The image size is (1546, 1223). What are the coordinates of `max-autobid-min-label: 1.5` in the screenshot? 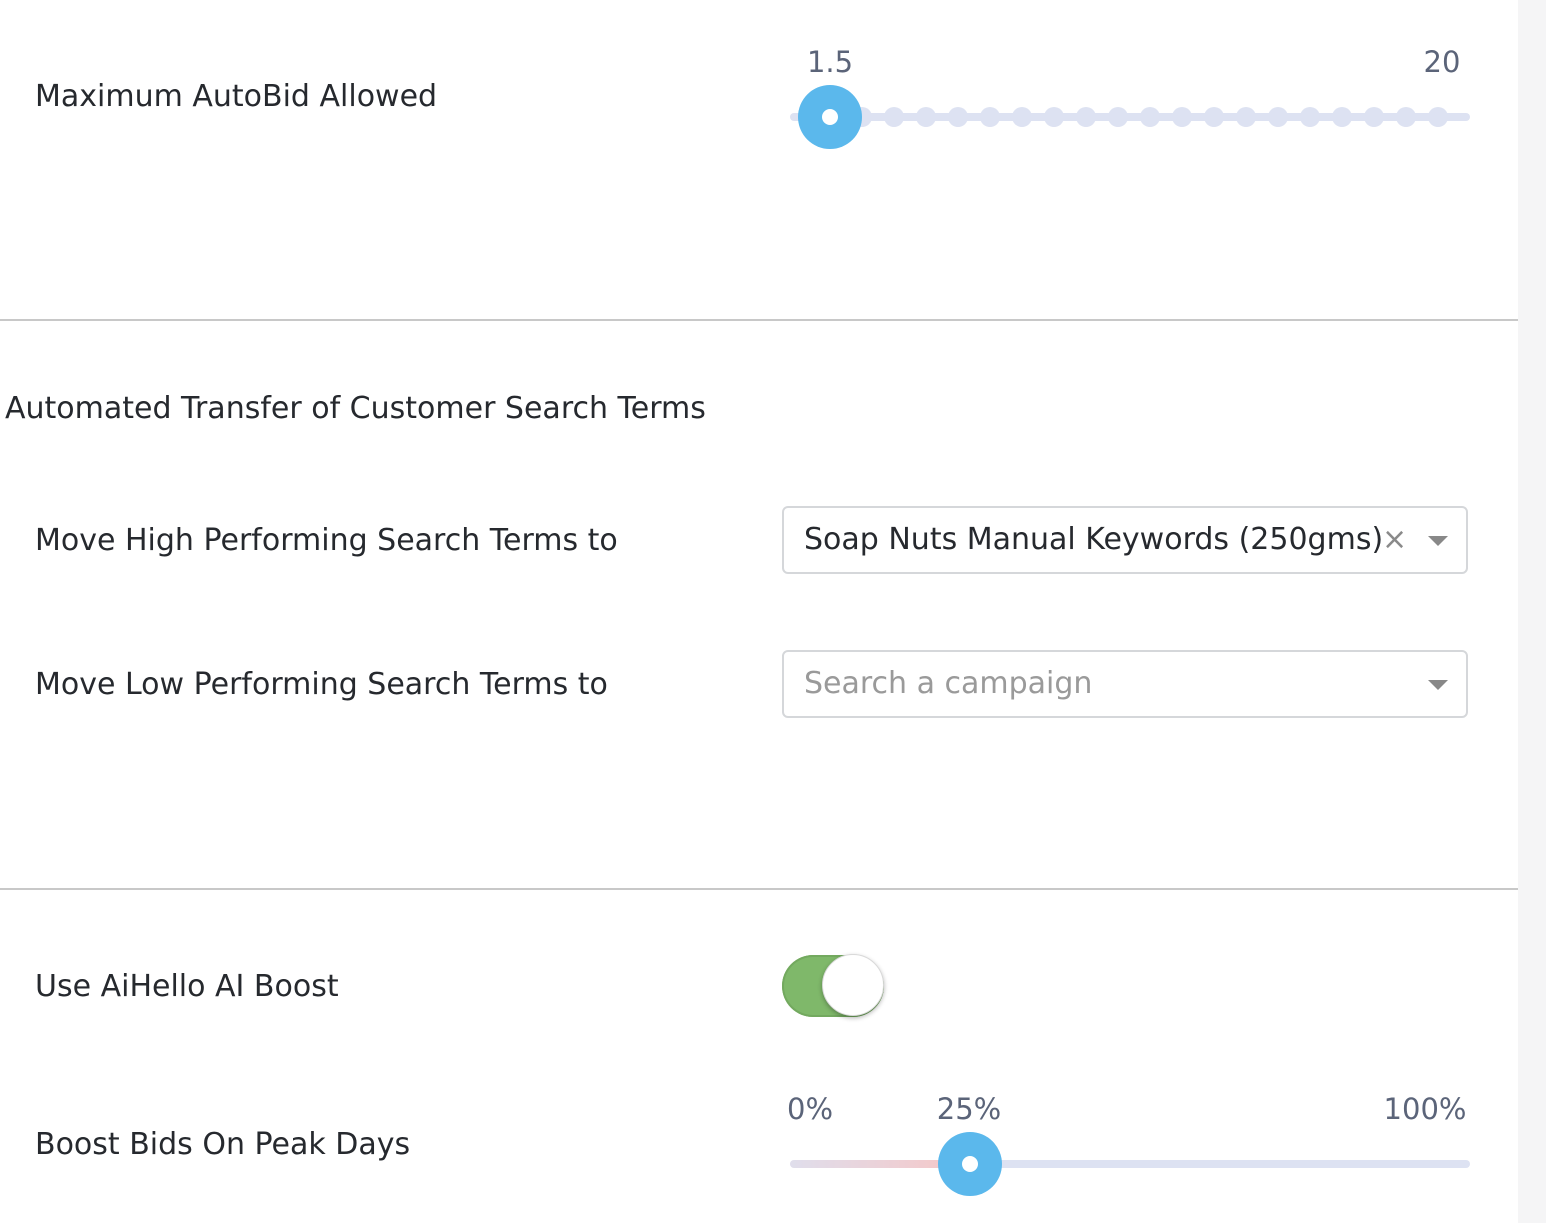 It's located at (830, 62).